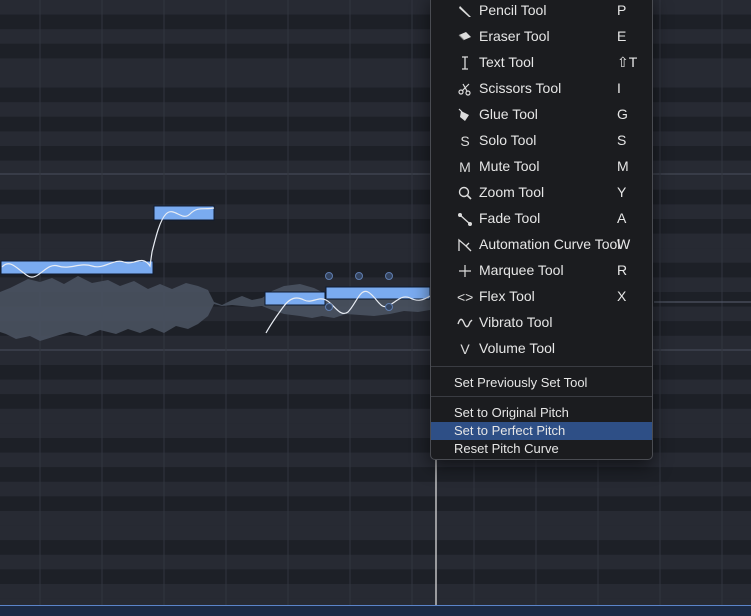 This screenshot has width=751, height=616. What do you see at coordinates (627, 62) in the screenshot?
I see `shortcut-key: ⇧T` at bounding box center [627, 62].